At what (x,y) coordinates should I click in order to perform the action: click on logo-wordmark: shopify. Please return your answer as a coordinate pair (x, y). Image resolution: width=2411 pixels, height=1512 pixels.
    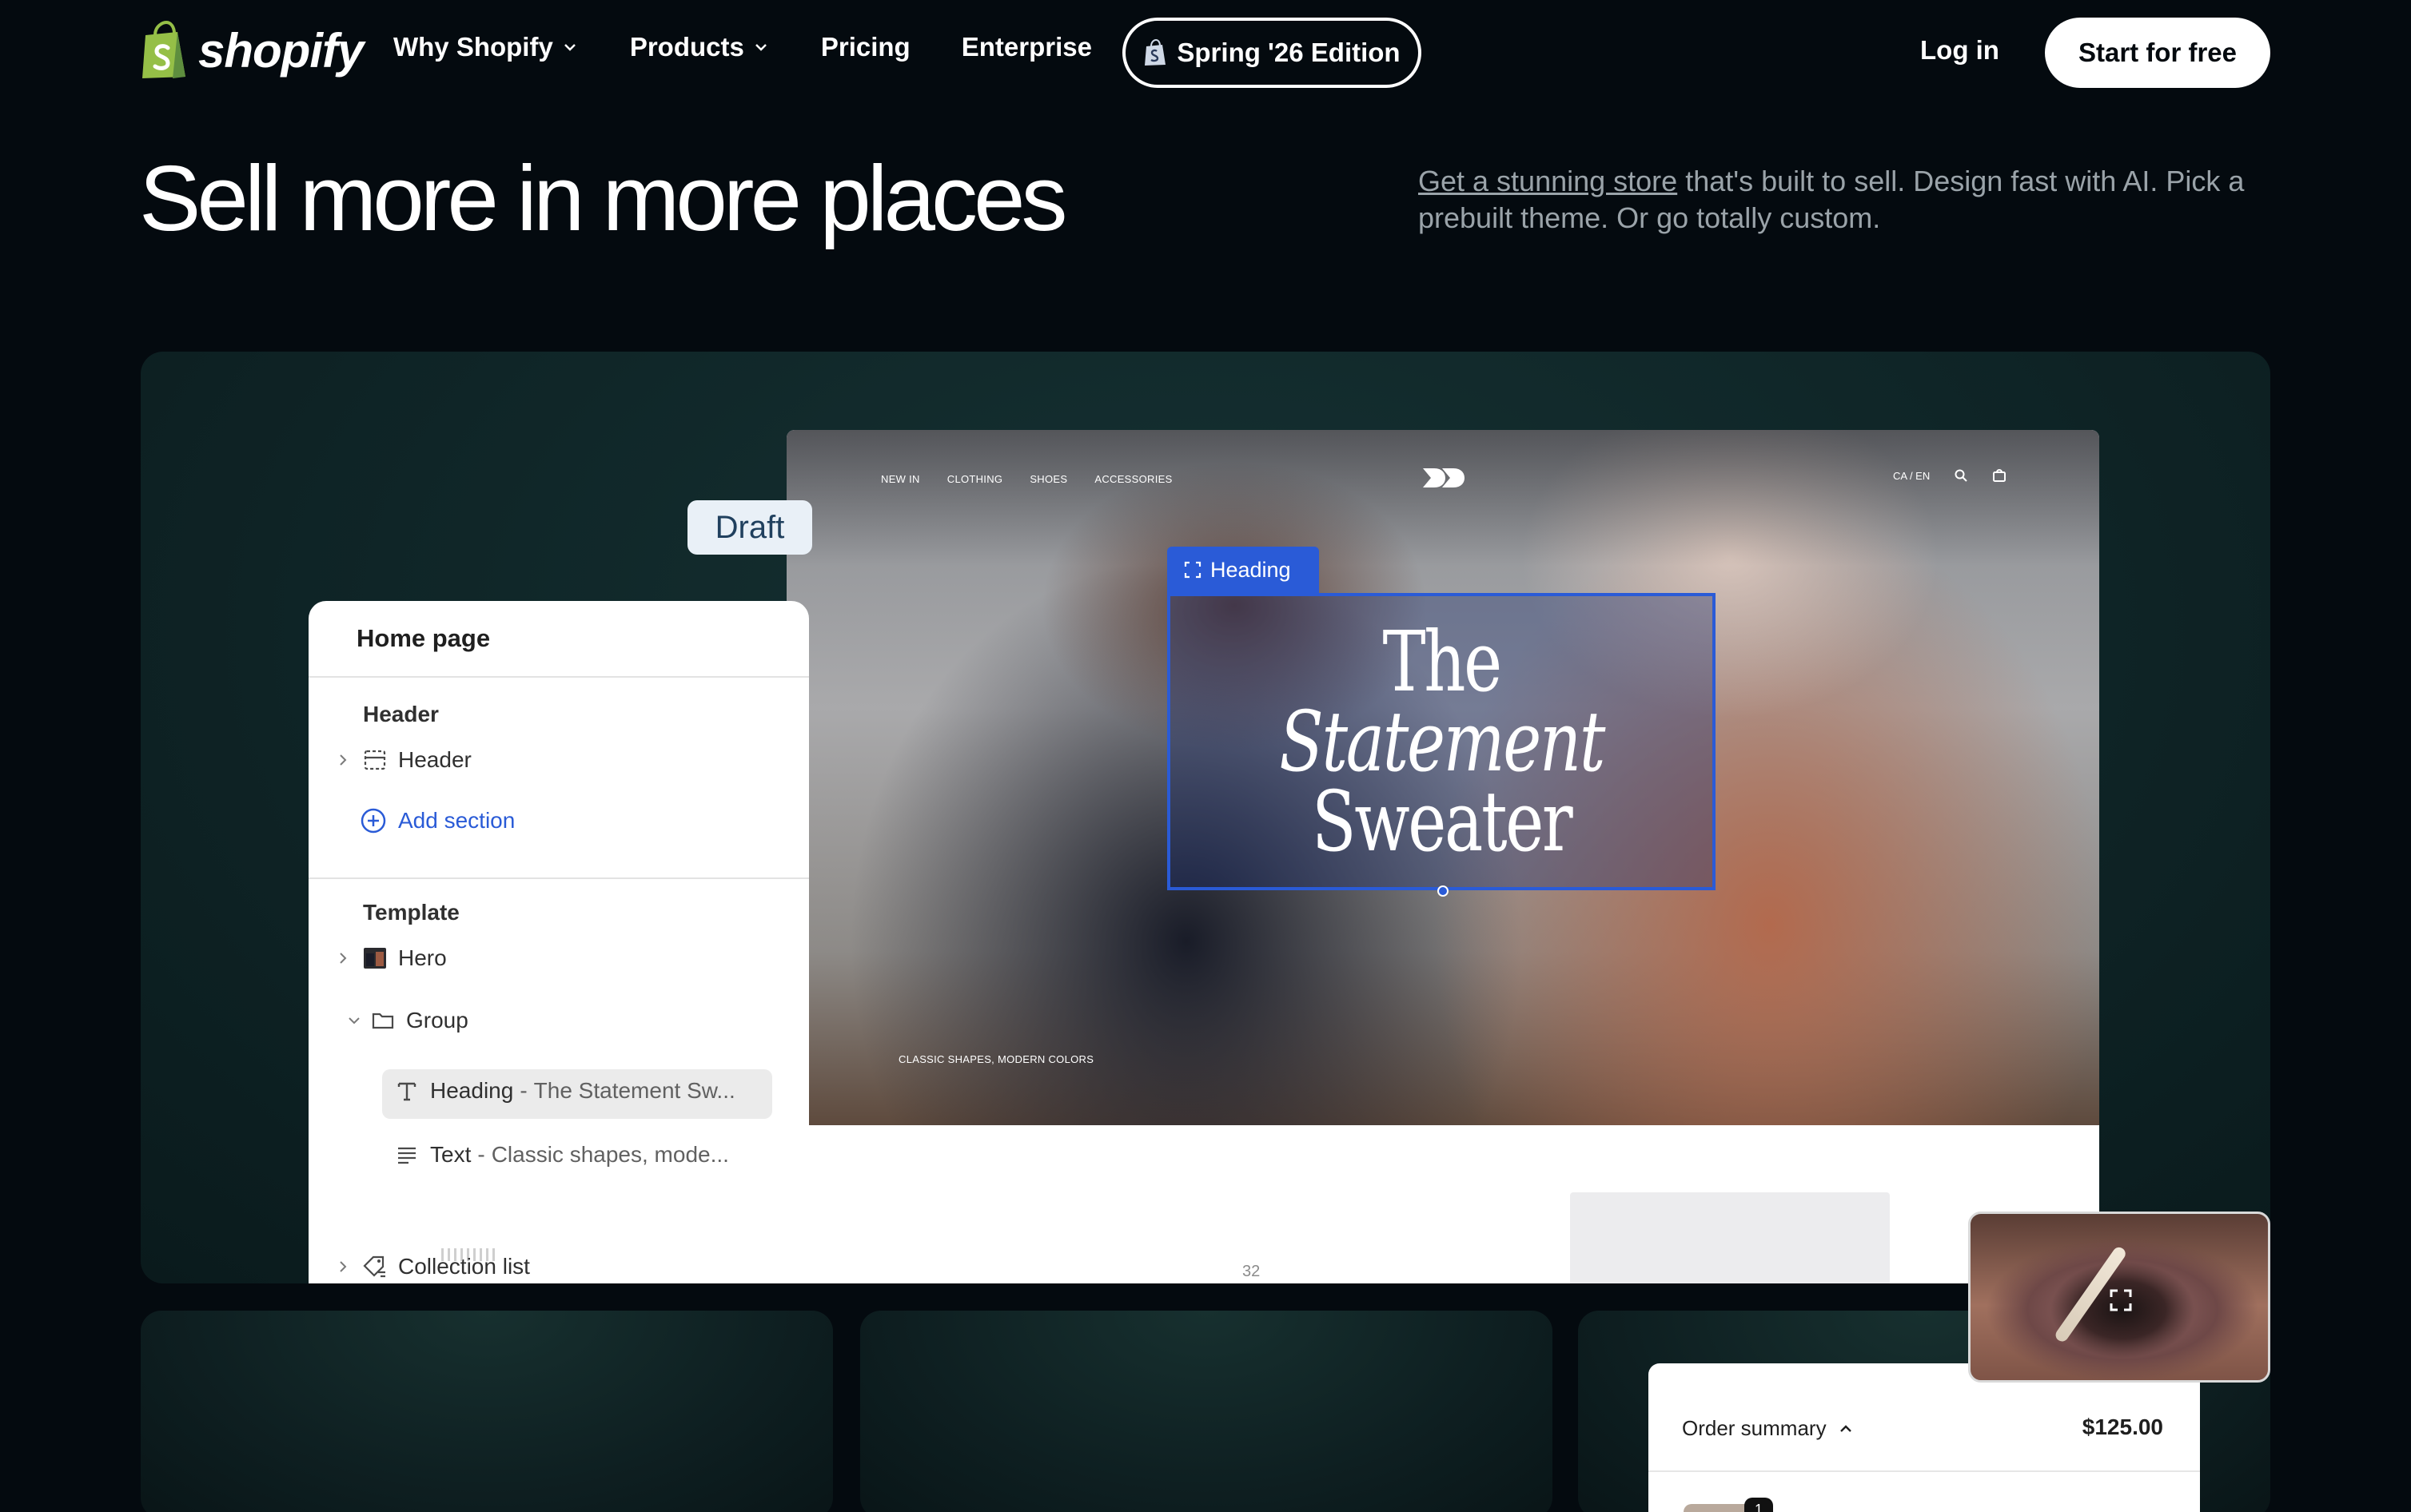
    Looking at the image, I should click on (281, 50).